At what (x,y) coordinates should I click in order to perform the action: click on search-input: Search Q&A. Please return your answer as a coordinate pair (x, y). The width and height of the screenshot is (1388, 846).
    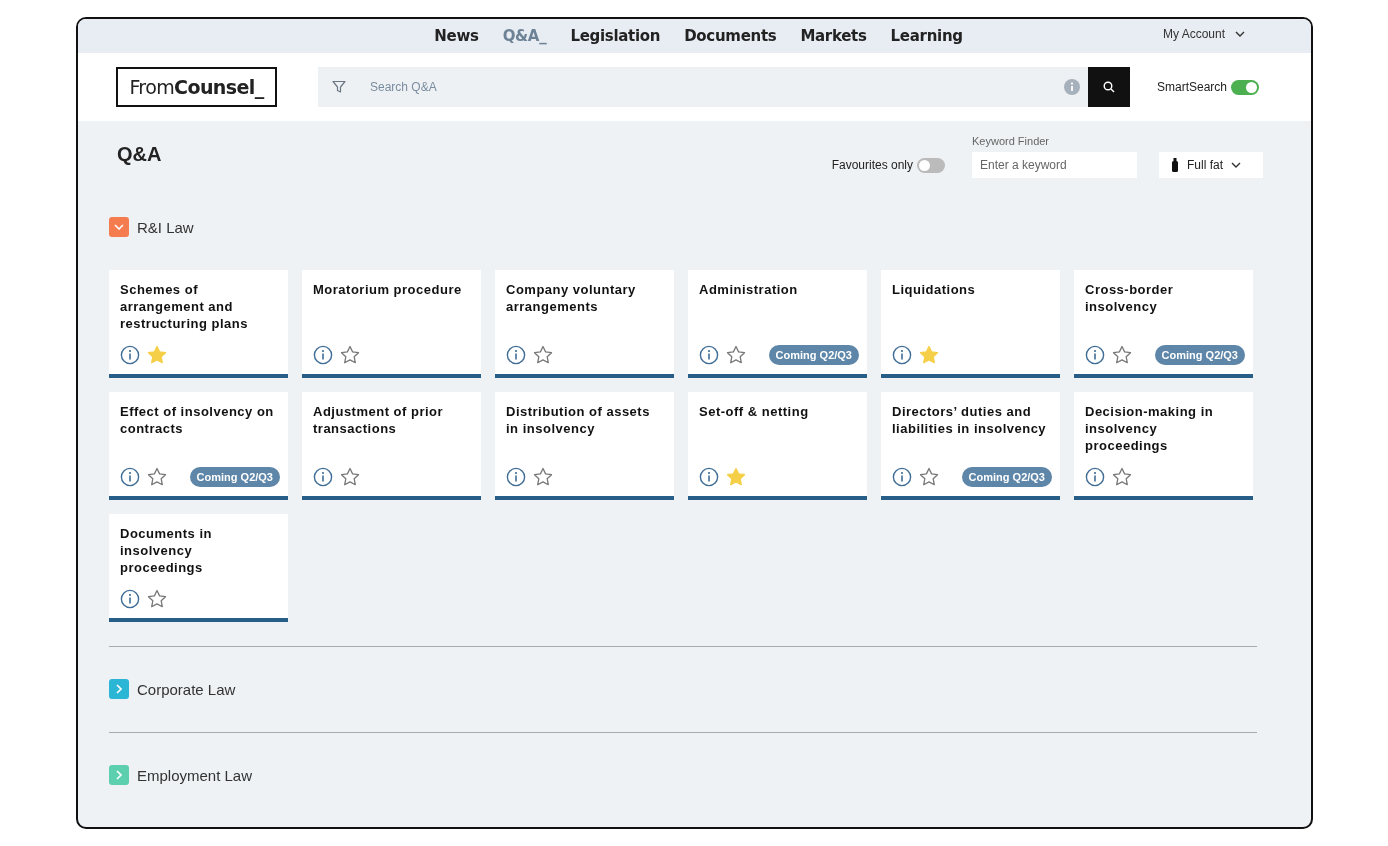
    Looking at the image, I should click on (716, 87).